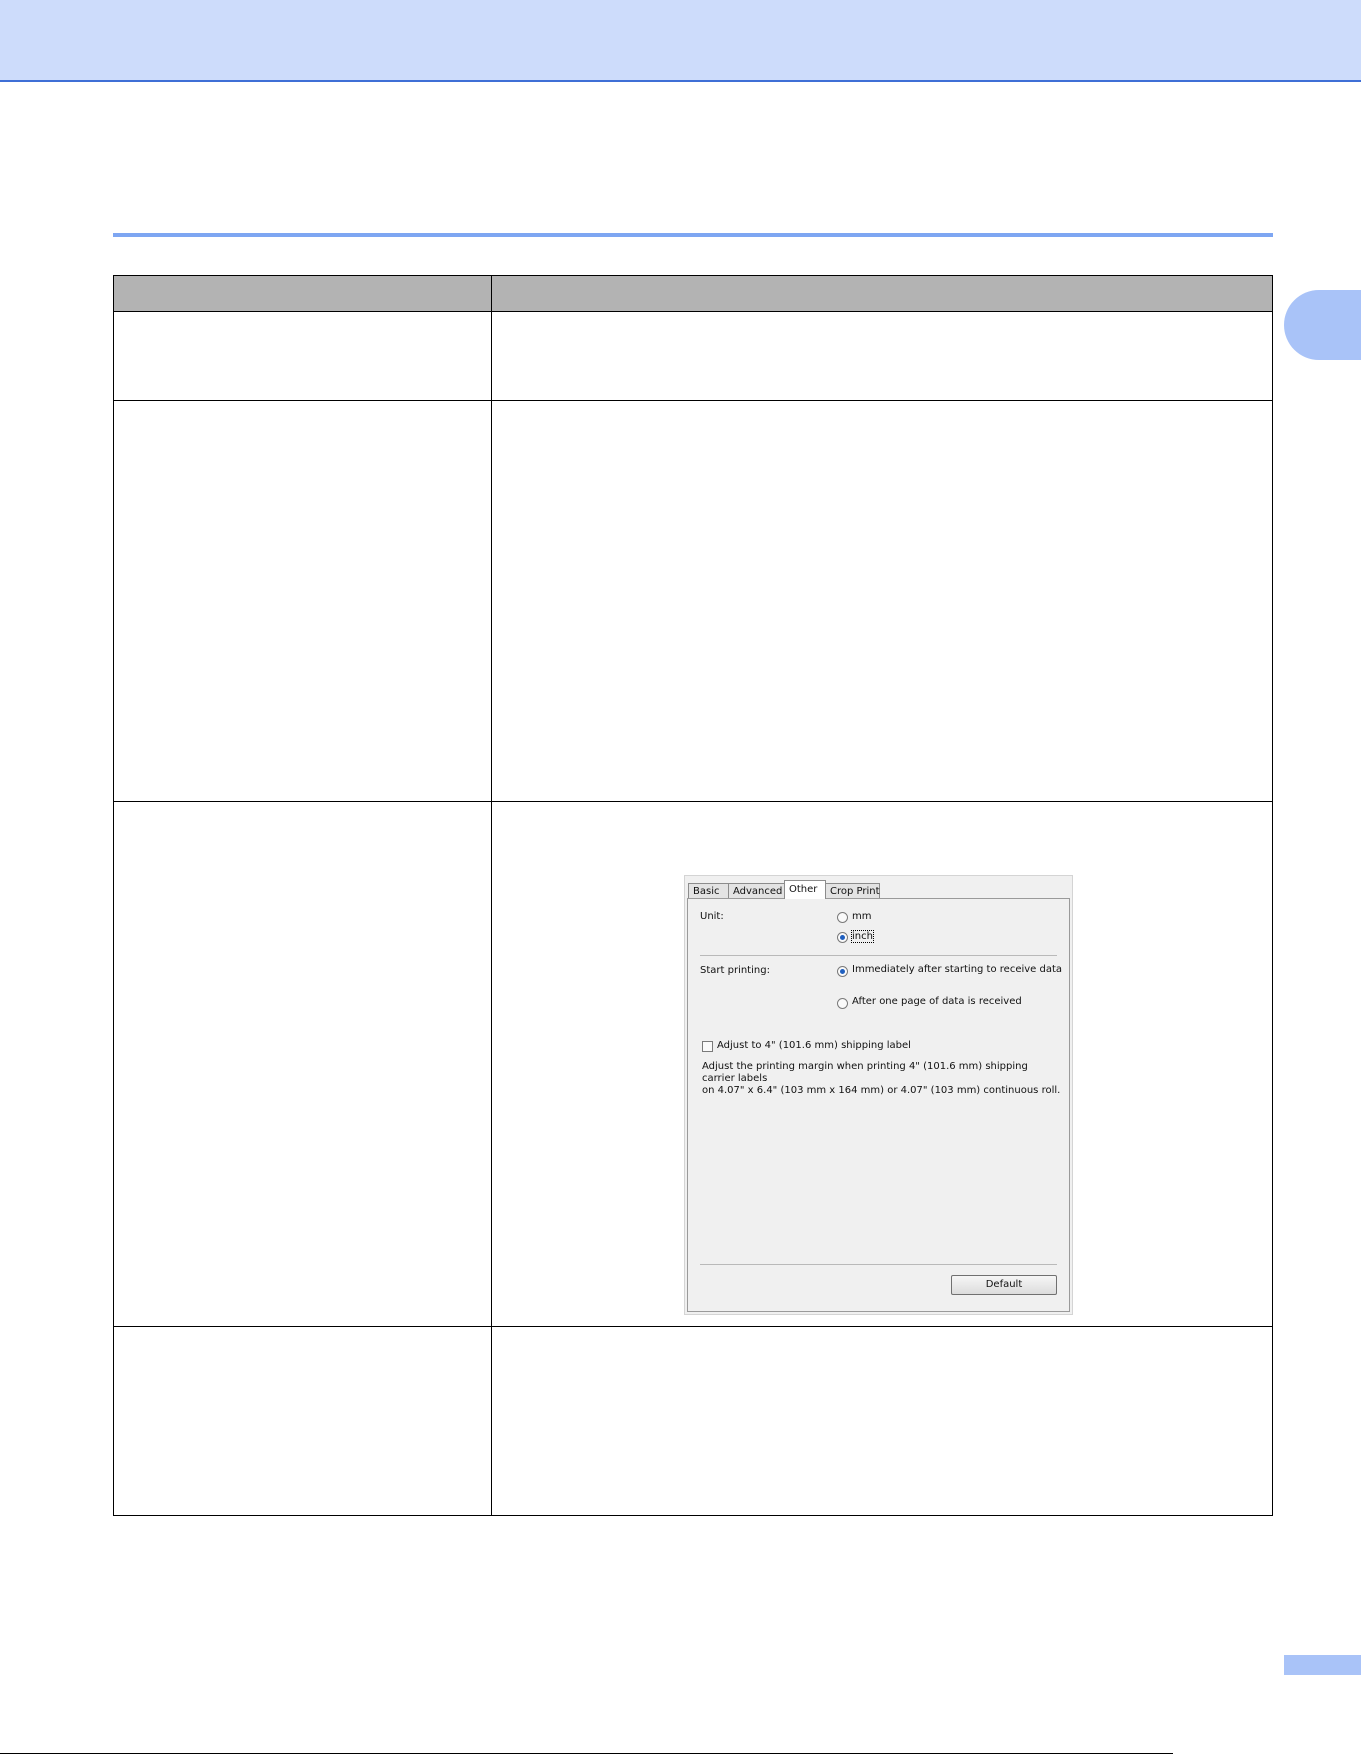 The image size is (1361, 1757). I want to click on unit-inch-label: inch, so click(862, 936).